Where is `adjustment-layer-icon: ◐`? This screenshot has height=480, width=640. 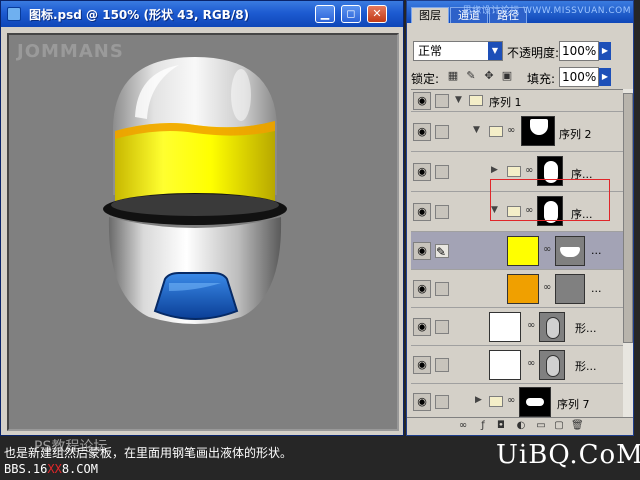
adjustment-layer-icon: ◐ is located at coordinates (521, 426).